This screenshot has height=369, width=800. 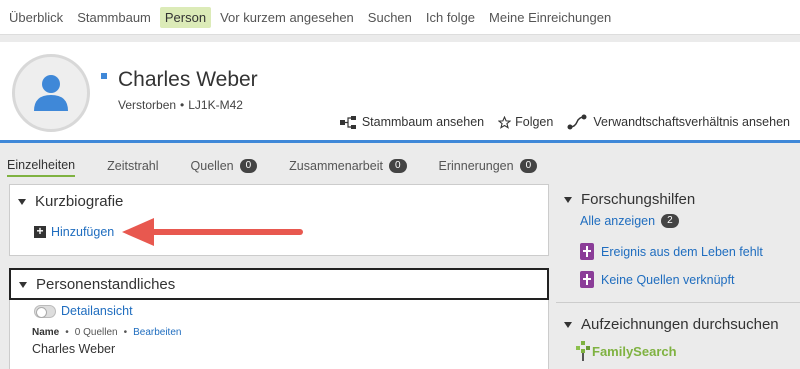 I want to click on show-all-label: Alle anzeigen, so click(x=618, y=221).